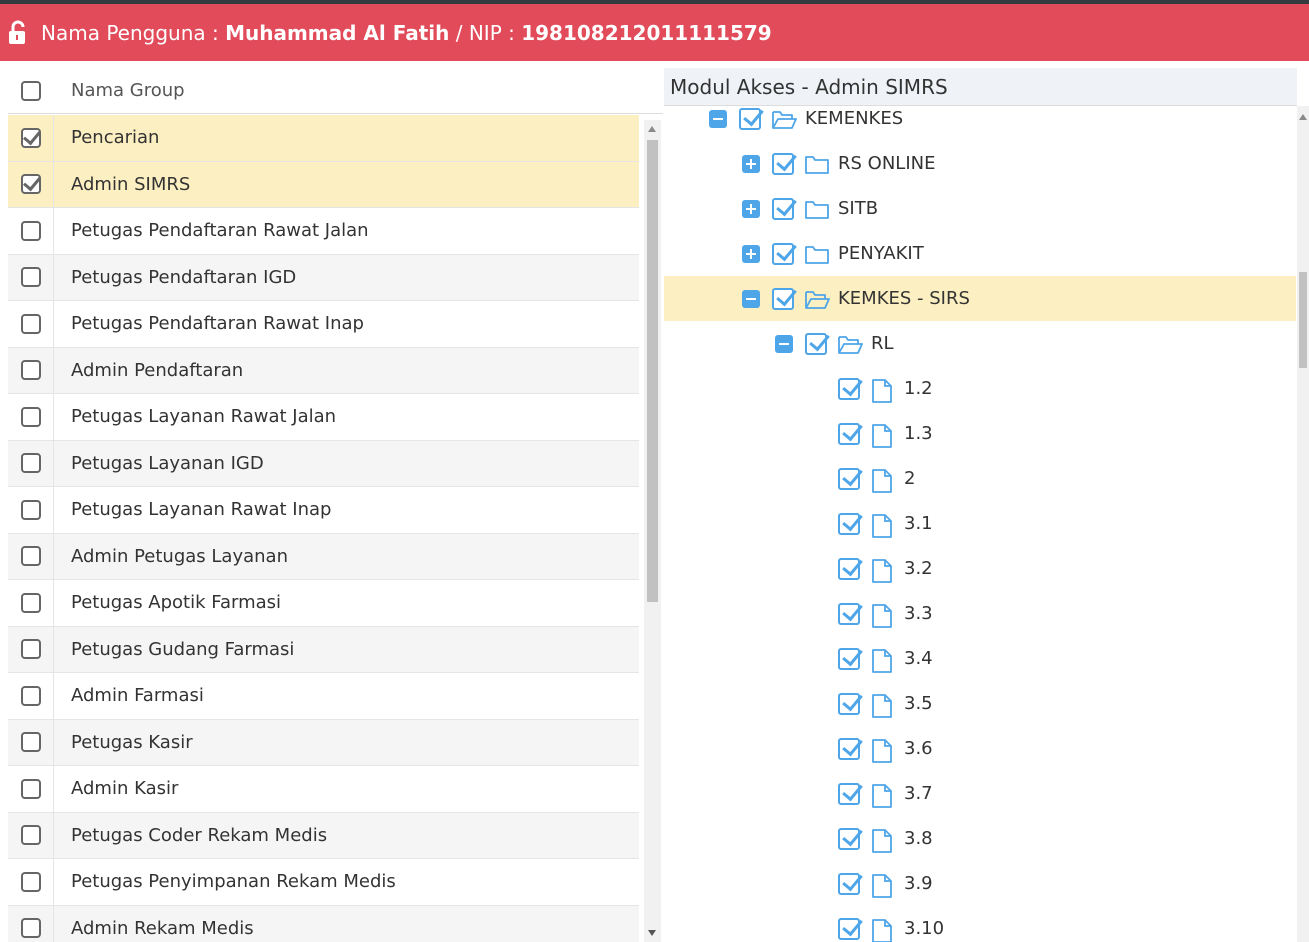 Image resolution: width=1309 pixels, height=942 pixels. Describe the element at coordinates (323, 324) in the screenshot. I see `group-row: Petugas Pendaftaran Rawat Inap` at that location.